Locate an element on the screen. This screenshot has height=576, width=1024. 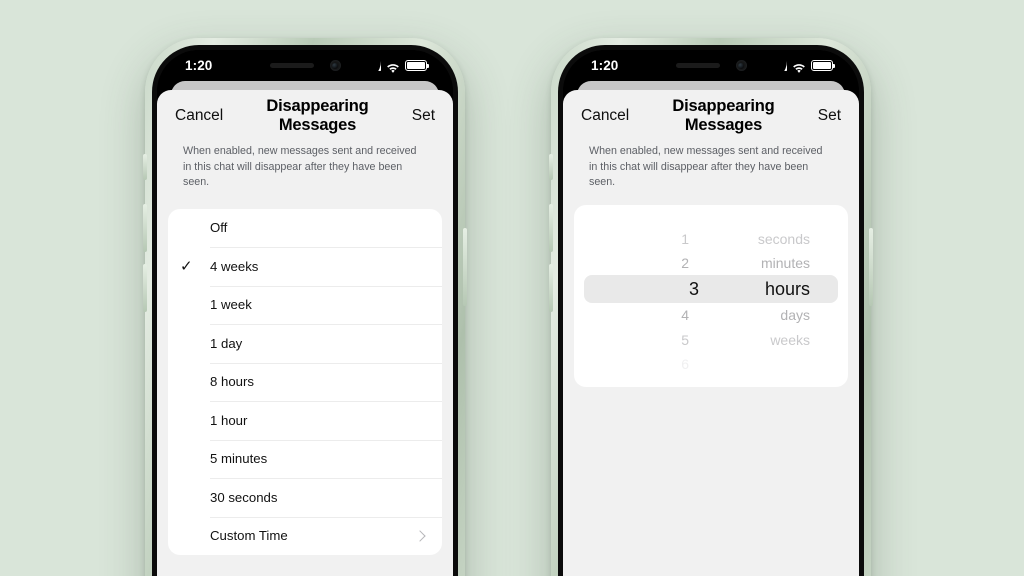
duration-option-row: 8 hours is located at coordinates (305, 382).